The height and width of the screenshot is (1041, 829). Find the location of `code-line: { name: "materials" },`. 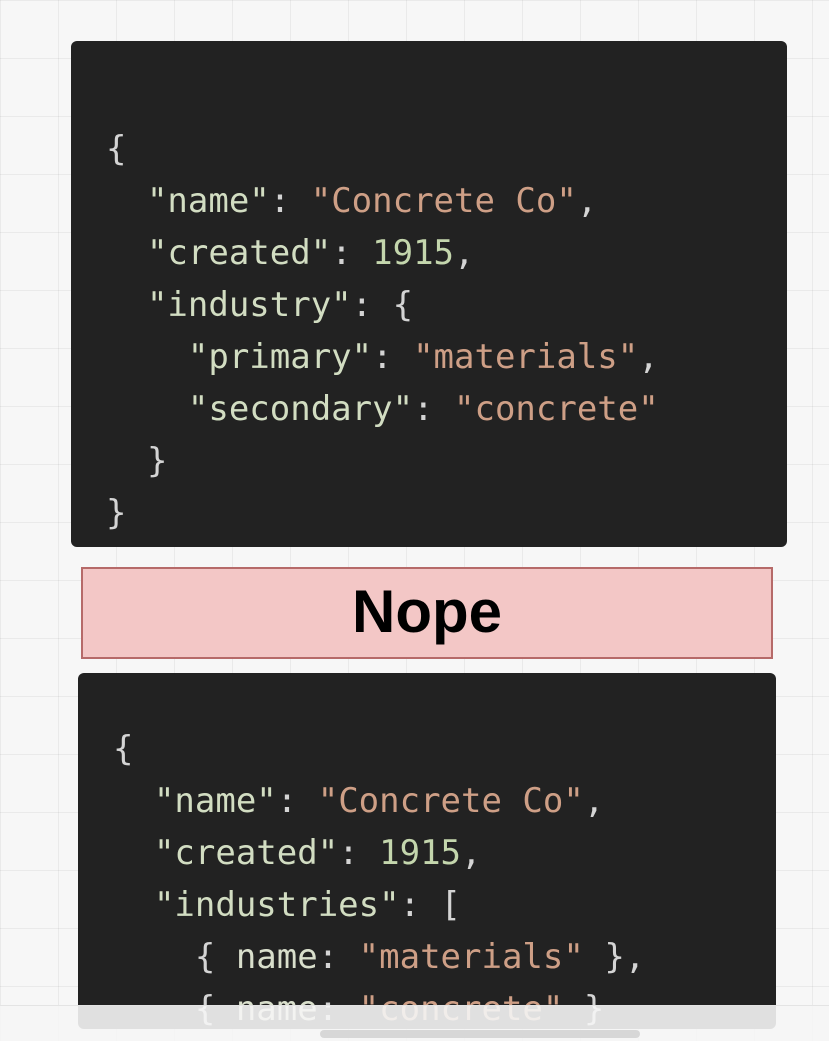

code-line: { name: "materials" }, is located at coordinates (444, 957).